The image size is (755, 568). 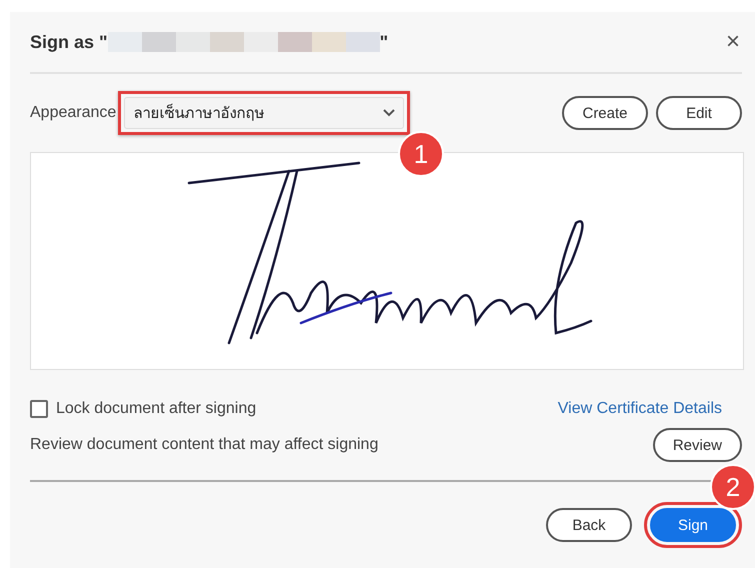 I want to click on edit-button: Edit, so click(x=699, y=113).